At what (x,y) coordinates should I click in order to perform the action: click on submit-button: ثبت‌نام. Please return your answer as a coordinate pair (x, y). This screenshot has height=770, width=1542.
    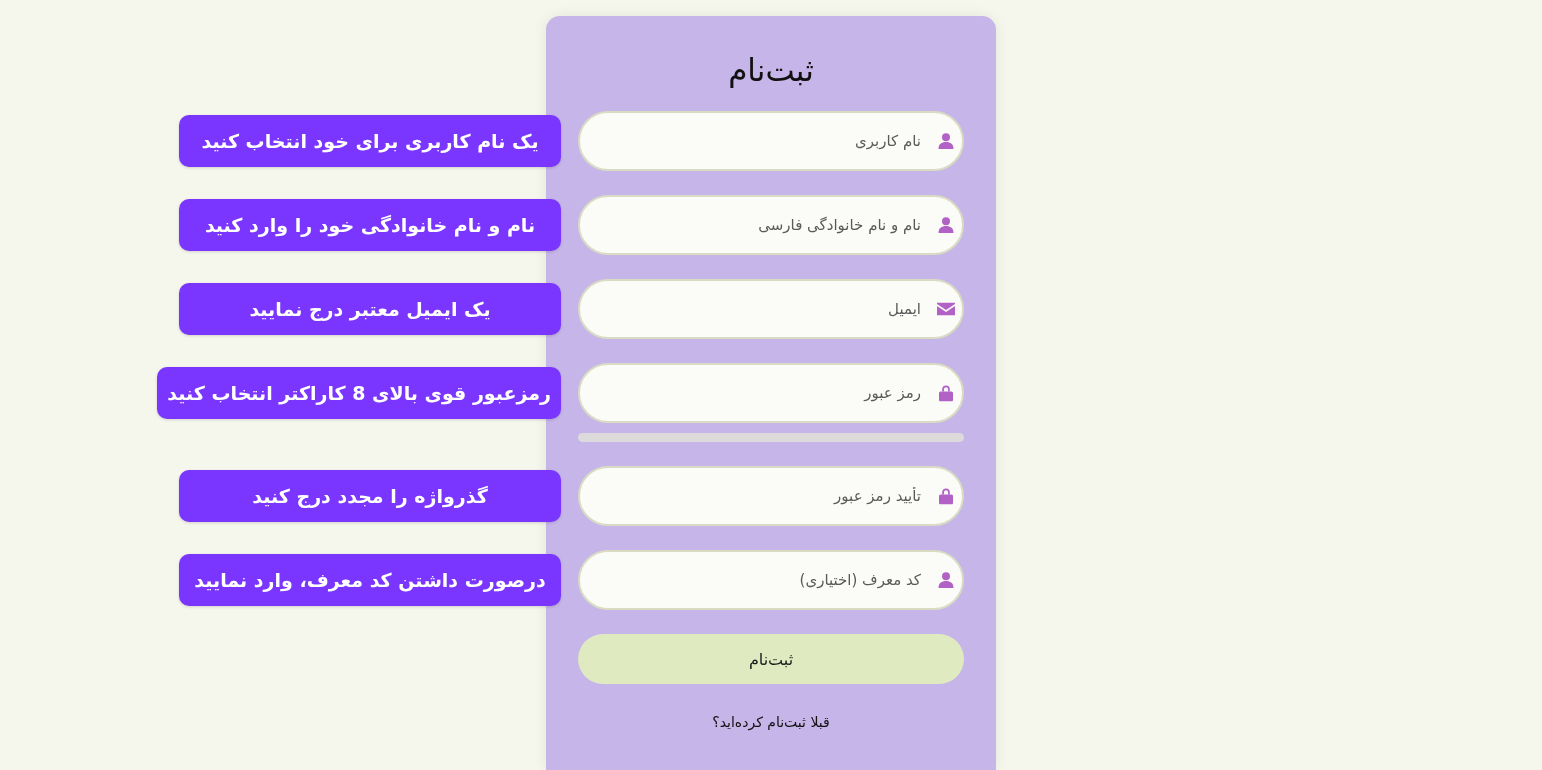
    Looking at the image, I should click on (771, 659).